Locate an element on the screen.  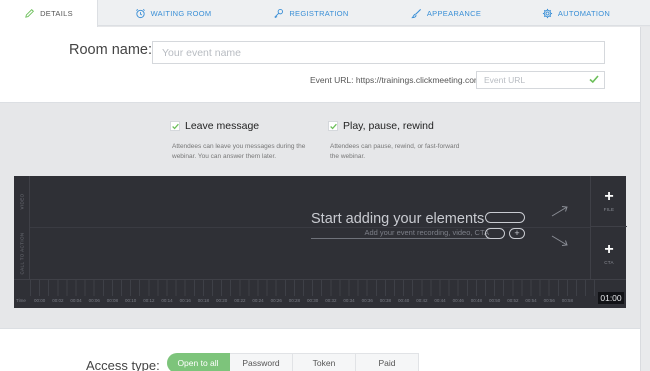
ruler-tick-label: 00:20 is located at coordinates (222, 300).